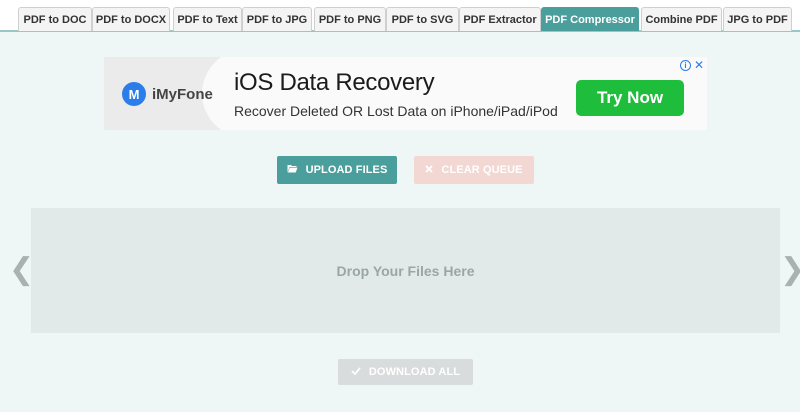 The image size is (800, 412). I want to click on download-all-button: DOWNLOAD ALL, so click(405, 372).